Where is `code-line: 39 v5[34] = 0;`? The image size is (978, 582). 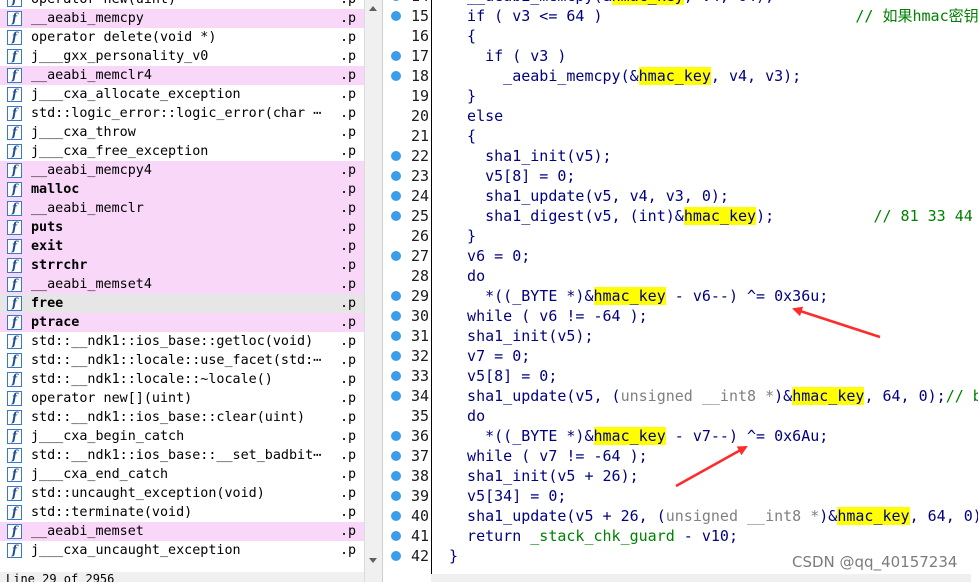 code-line: 39 v5[34] = 0; is located at coordinates (680, 496).